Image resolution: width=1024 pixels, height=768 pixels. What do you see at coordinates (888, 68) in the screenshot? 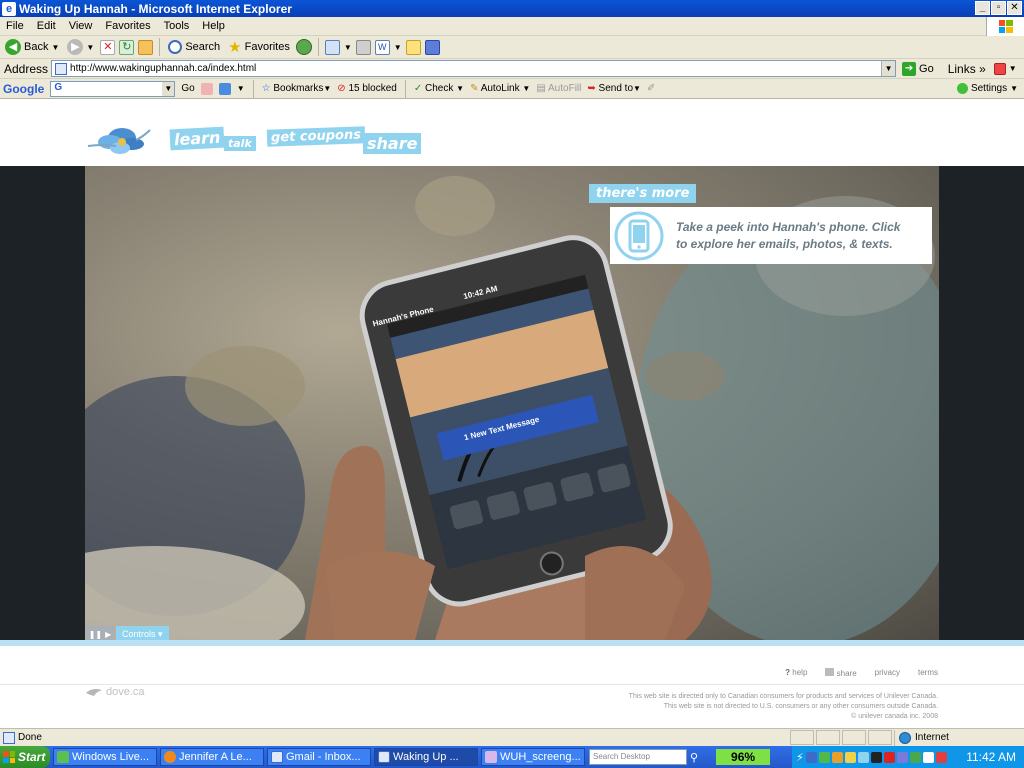
I see `address-dropdown-icon: ▼` at bounding box center [888, 68].